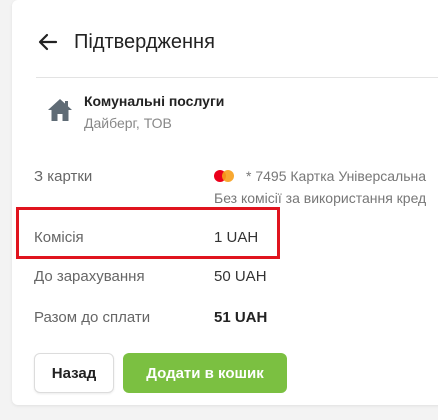  I want to click on service-info: Комунальні послуги Дайберг, ТОВ, so click(135, 112).